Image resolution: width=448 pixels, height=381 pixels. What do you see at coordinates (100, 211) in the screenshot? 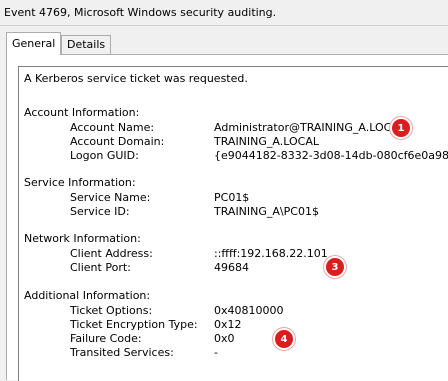
I see `service-id-label: Service ID:` at bounding box center [100, 211].